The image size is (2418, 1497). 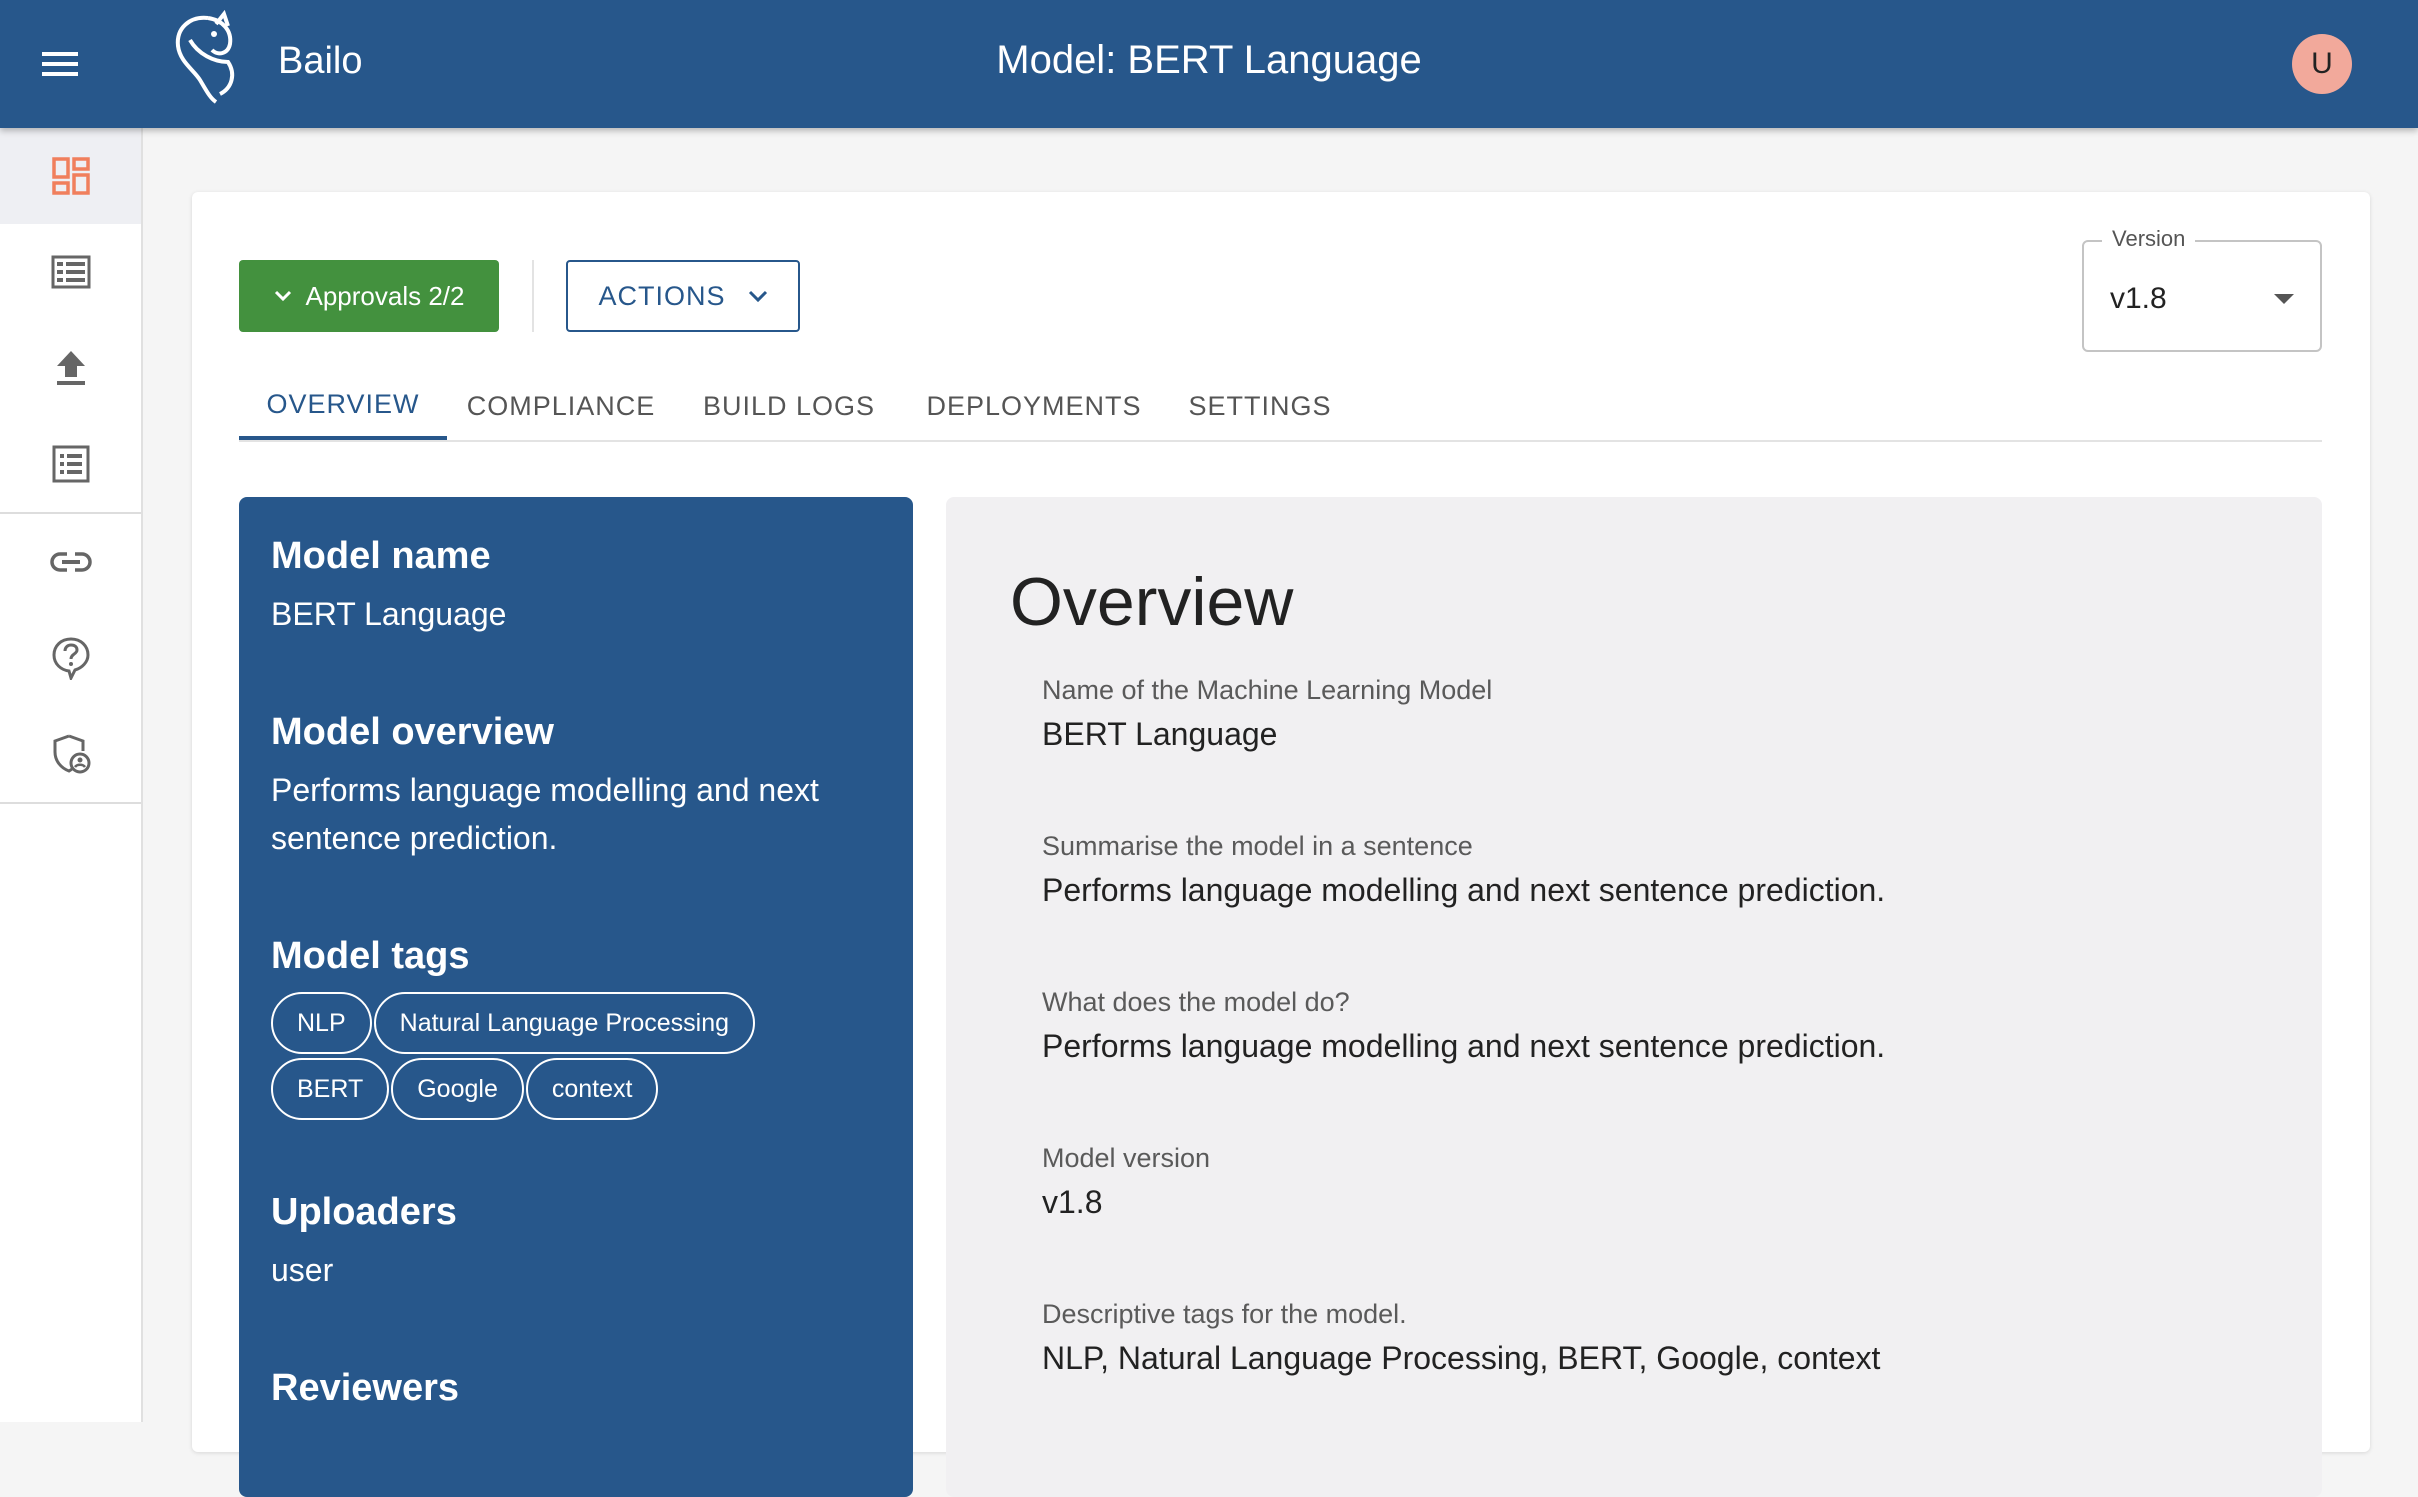 I want to click on field-value: BERT Language, so click(x=1160, y=734).